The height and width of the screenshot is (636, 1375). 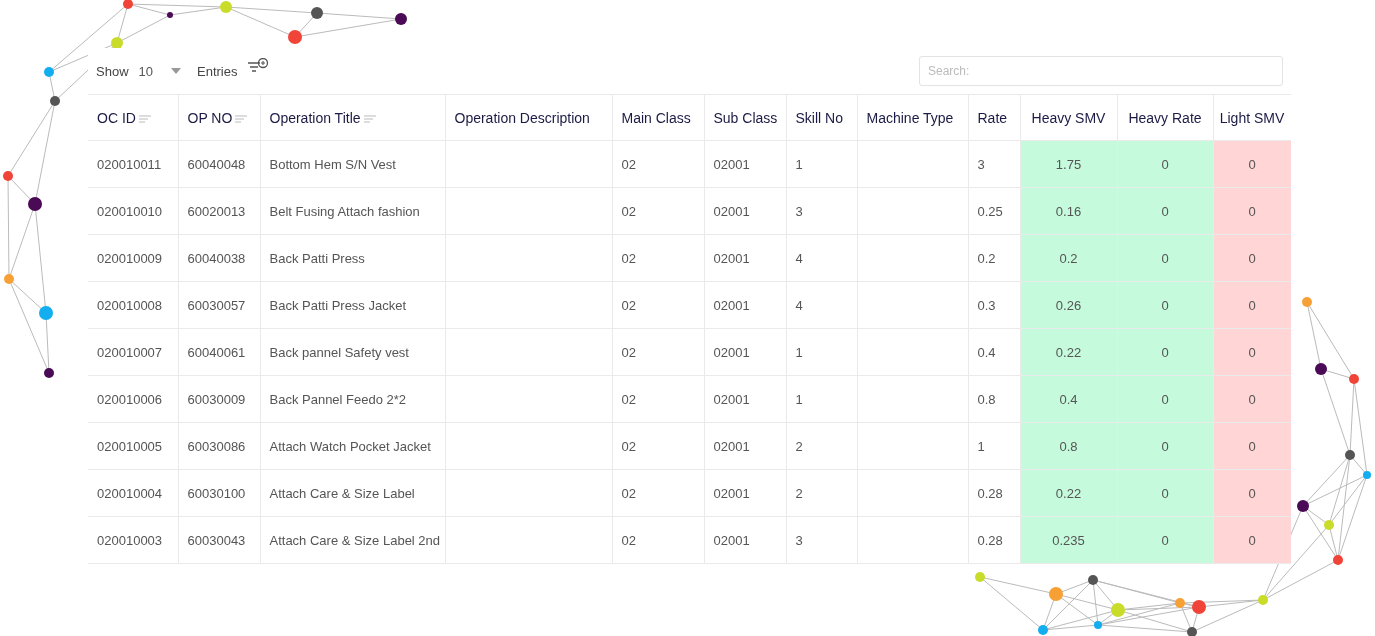 What do you see at coordinates (130, 540) in the screenshot?
I see `table-cell: 020010003` at bounding box center [130, 540].